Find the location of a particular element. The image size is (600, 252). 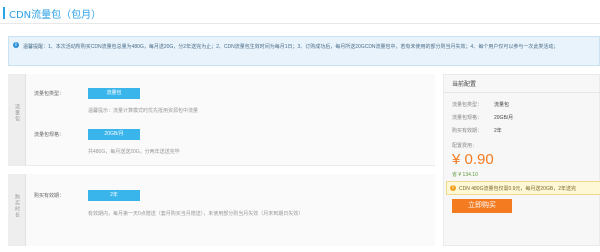

promo-tip-text: CDN 480G流量包仅需0.9元，每月送20GB，2年送完 is located at coordinates (517, 189).